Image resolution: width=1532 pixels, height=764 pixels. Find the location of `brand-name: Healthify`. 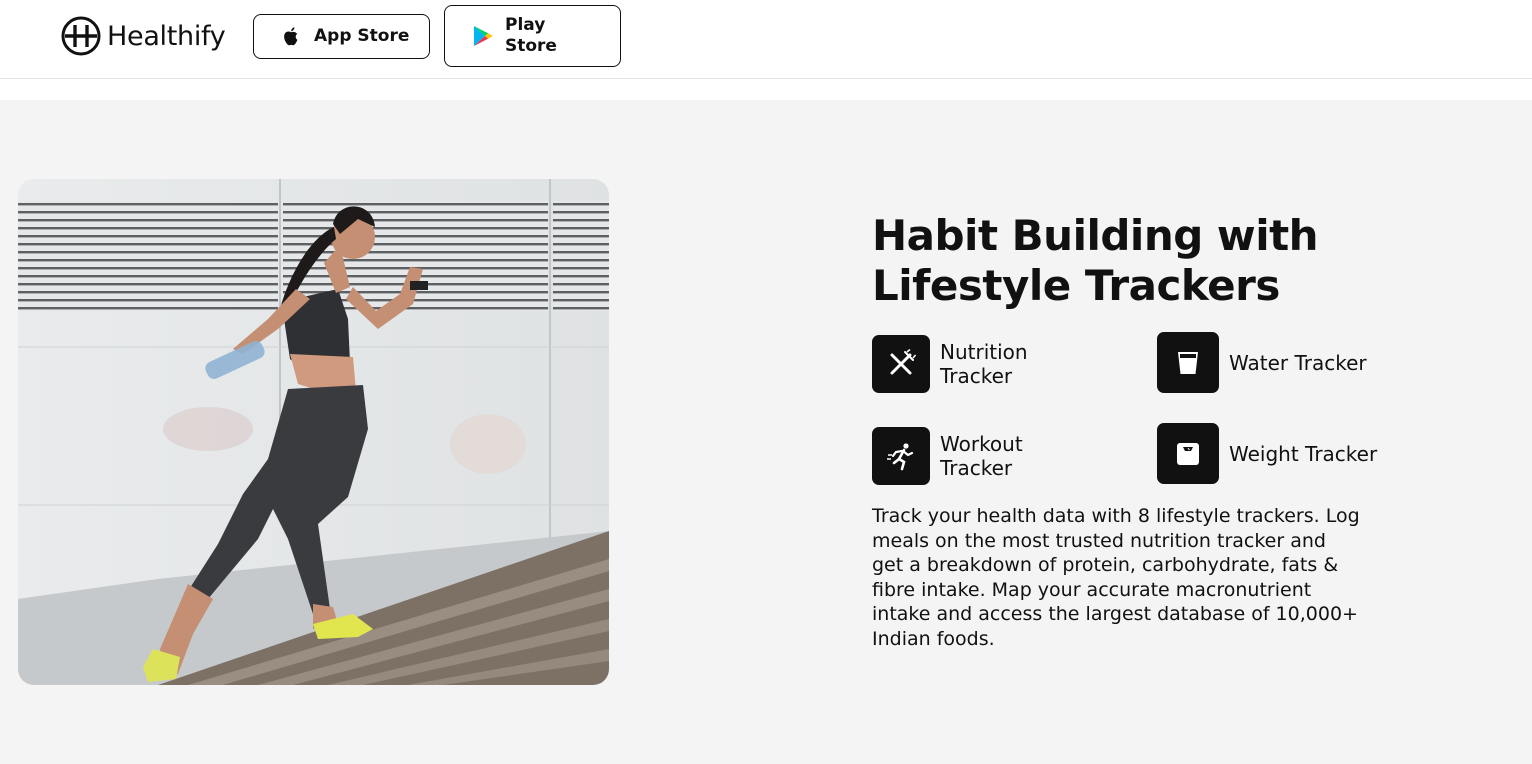

brand-name: Healthify is located at coordinates (166, 36).